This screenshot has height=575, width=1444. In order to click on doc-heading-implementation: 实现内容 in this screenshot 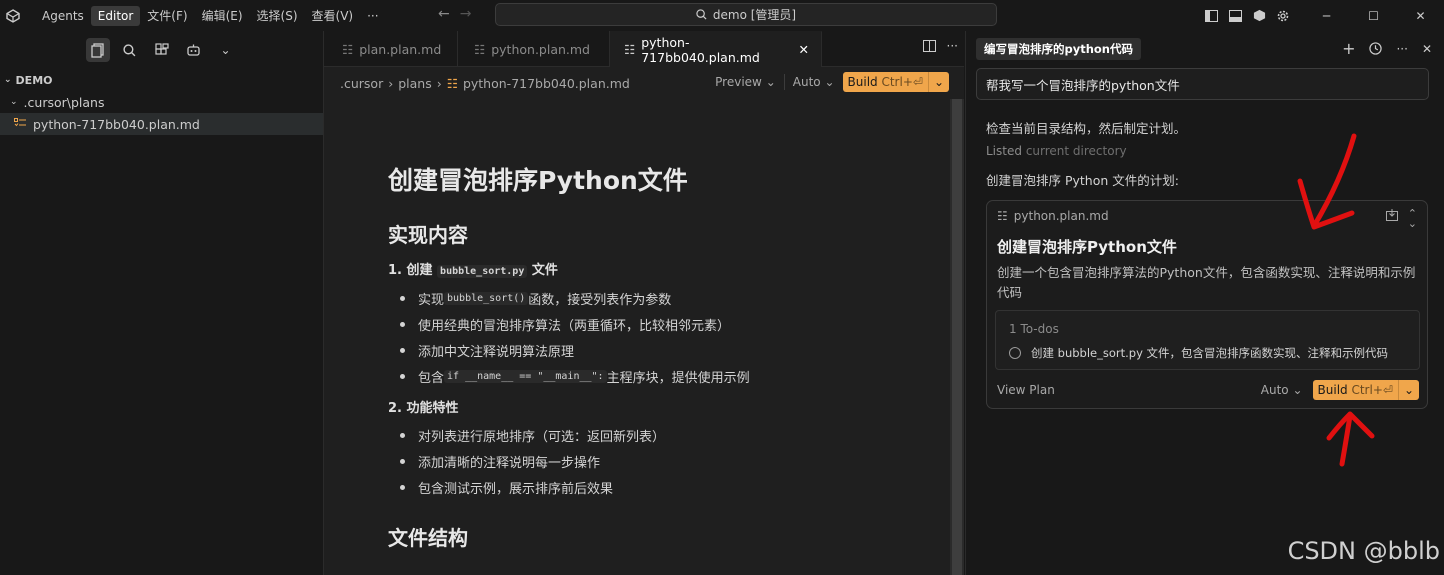, I will do `click(428, 235)`.